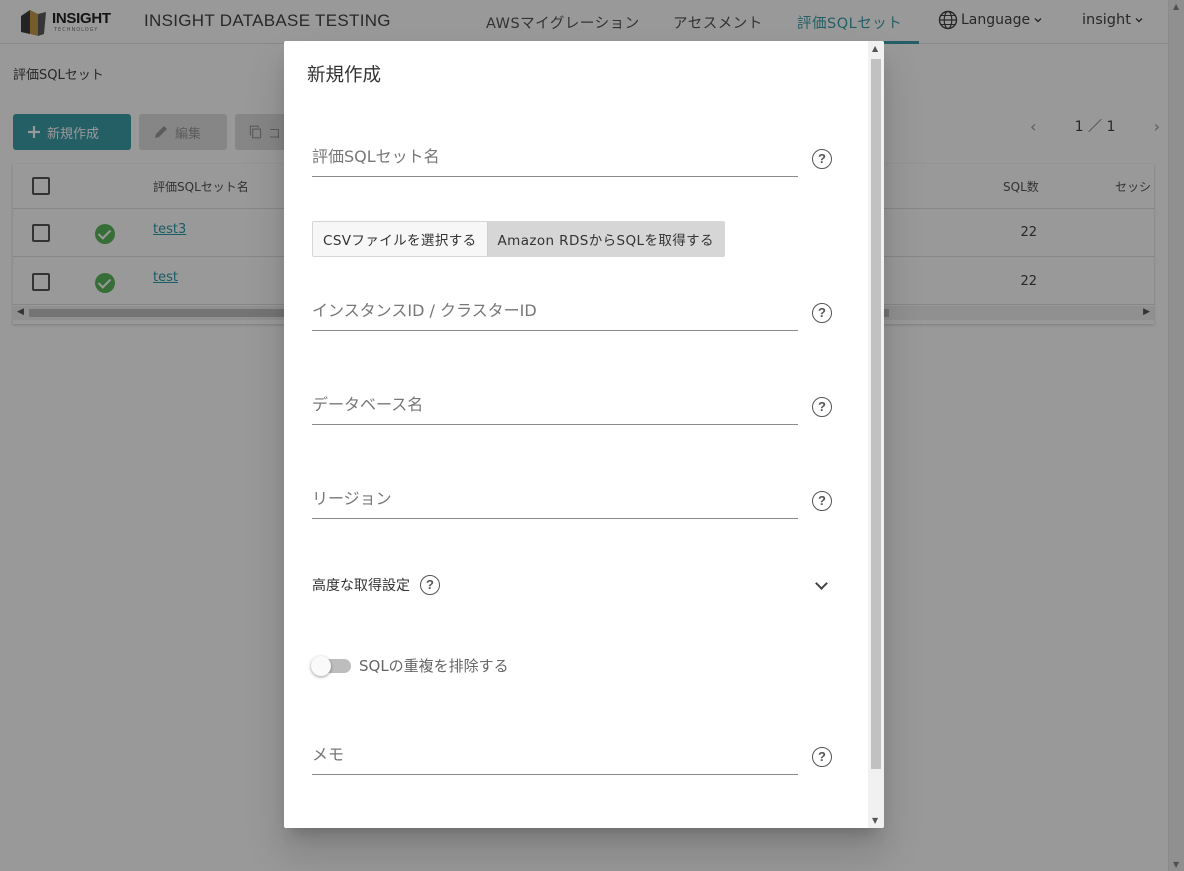 This screenshot has height=871, width=1184. I want to click on set-name-field, so click(555, 157).